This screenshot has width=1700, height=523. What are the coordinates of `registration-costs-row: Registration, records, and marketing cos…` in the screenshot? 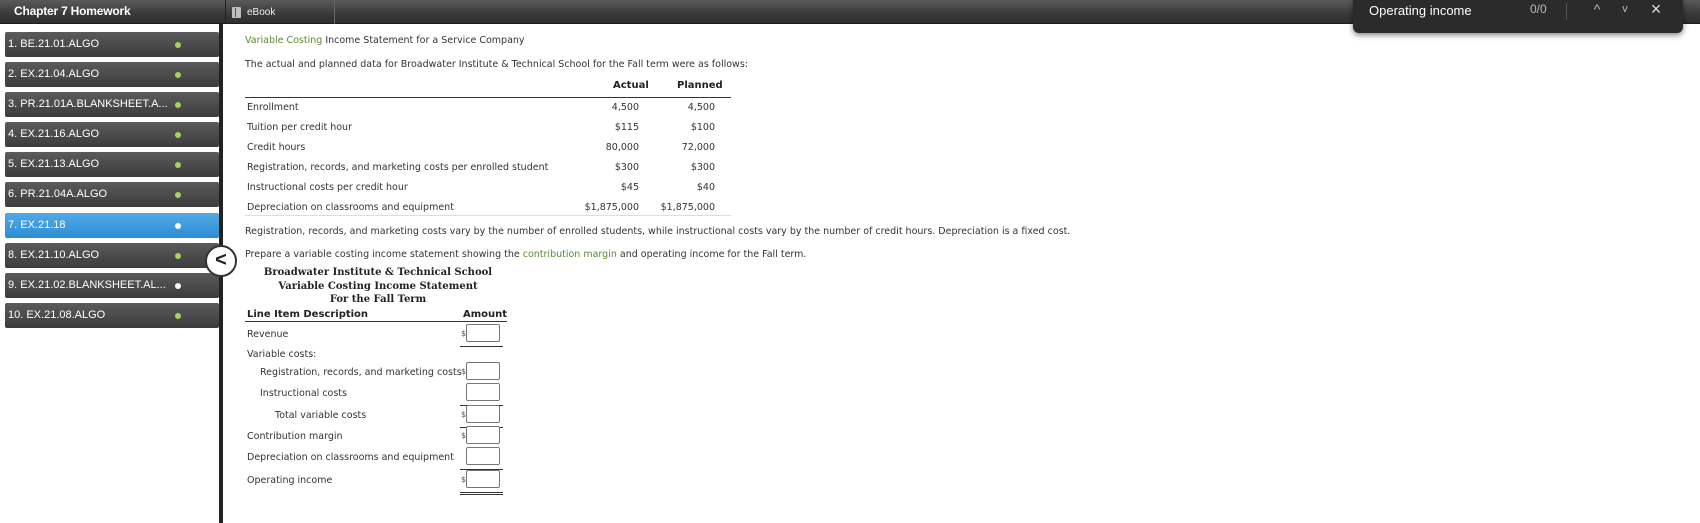 It's located at (376, 372).